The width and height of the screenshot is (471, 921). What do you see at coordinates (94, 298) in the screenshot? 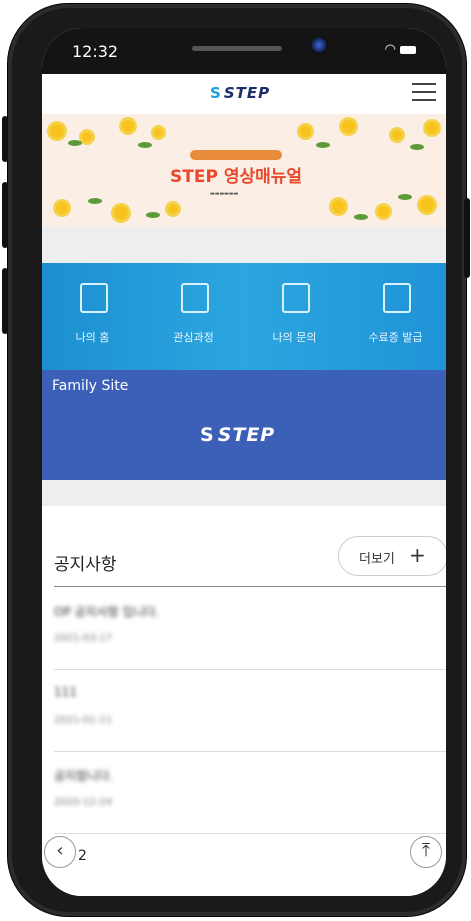
I see `monitor-user-icon` at bounding box center [94, 298].